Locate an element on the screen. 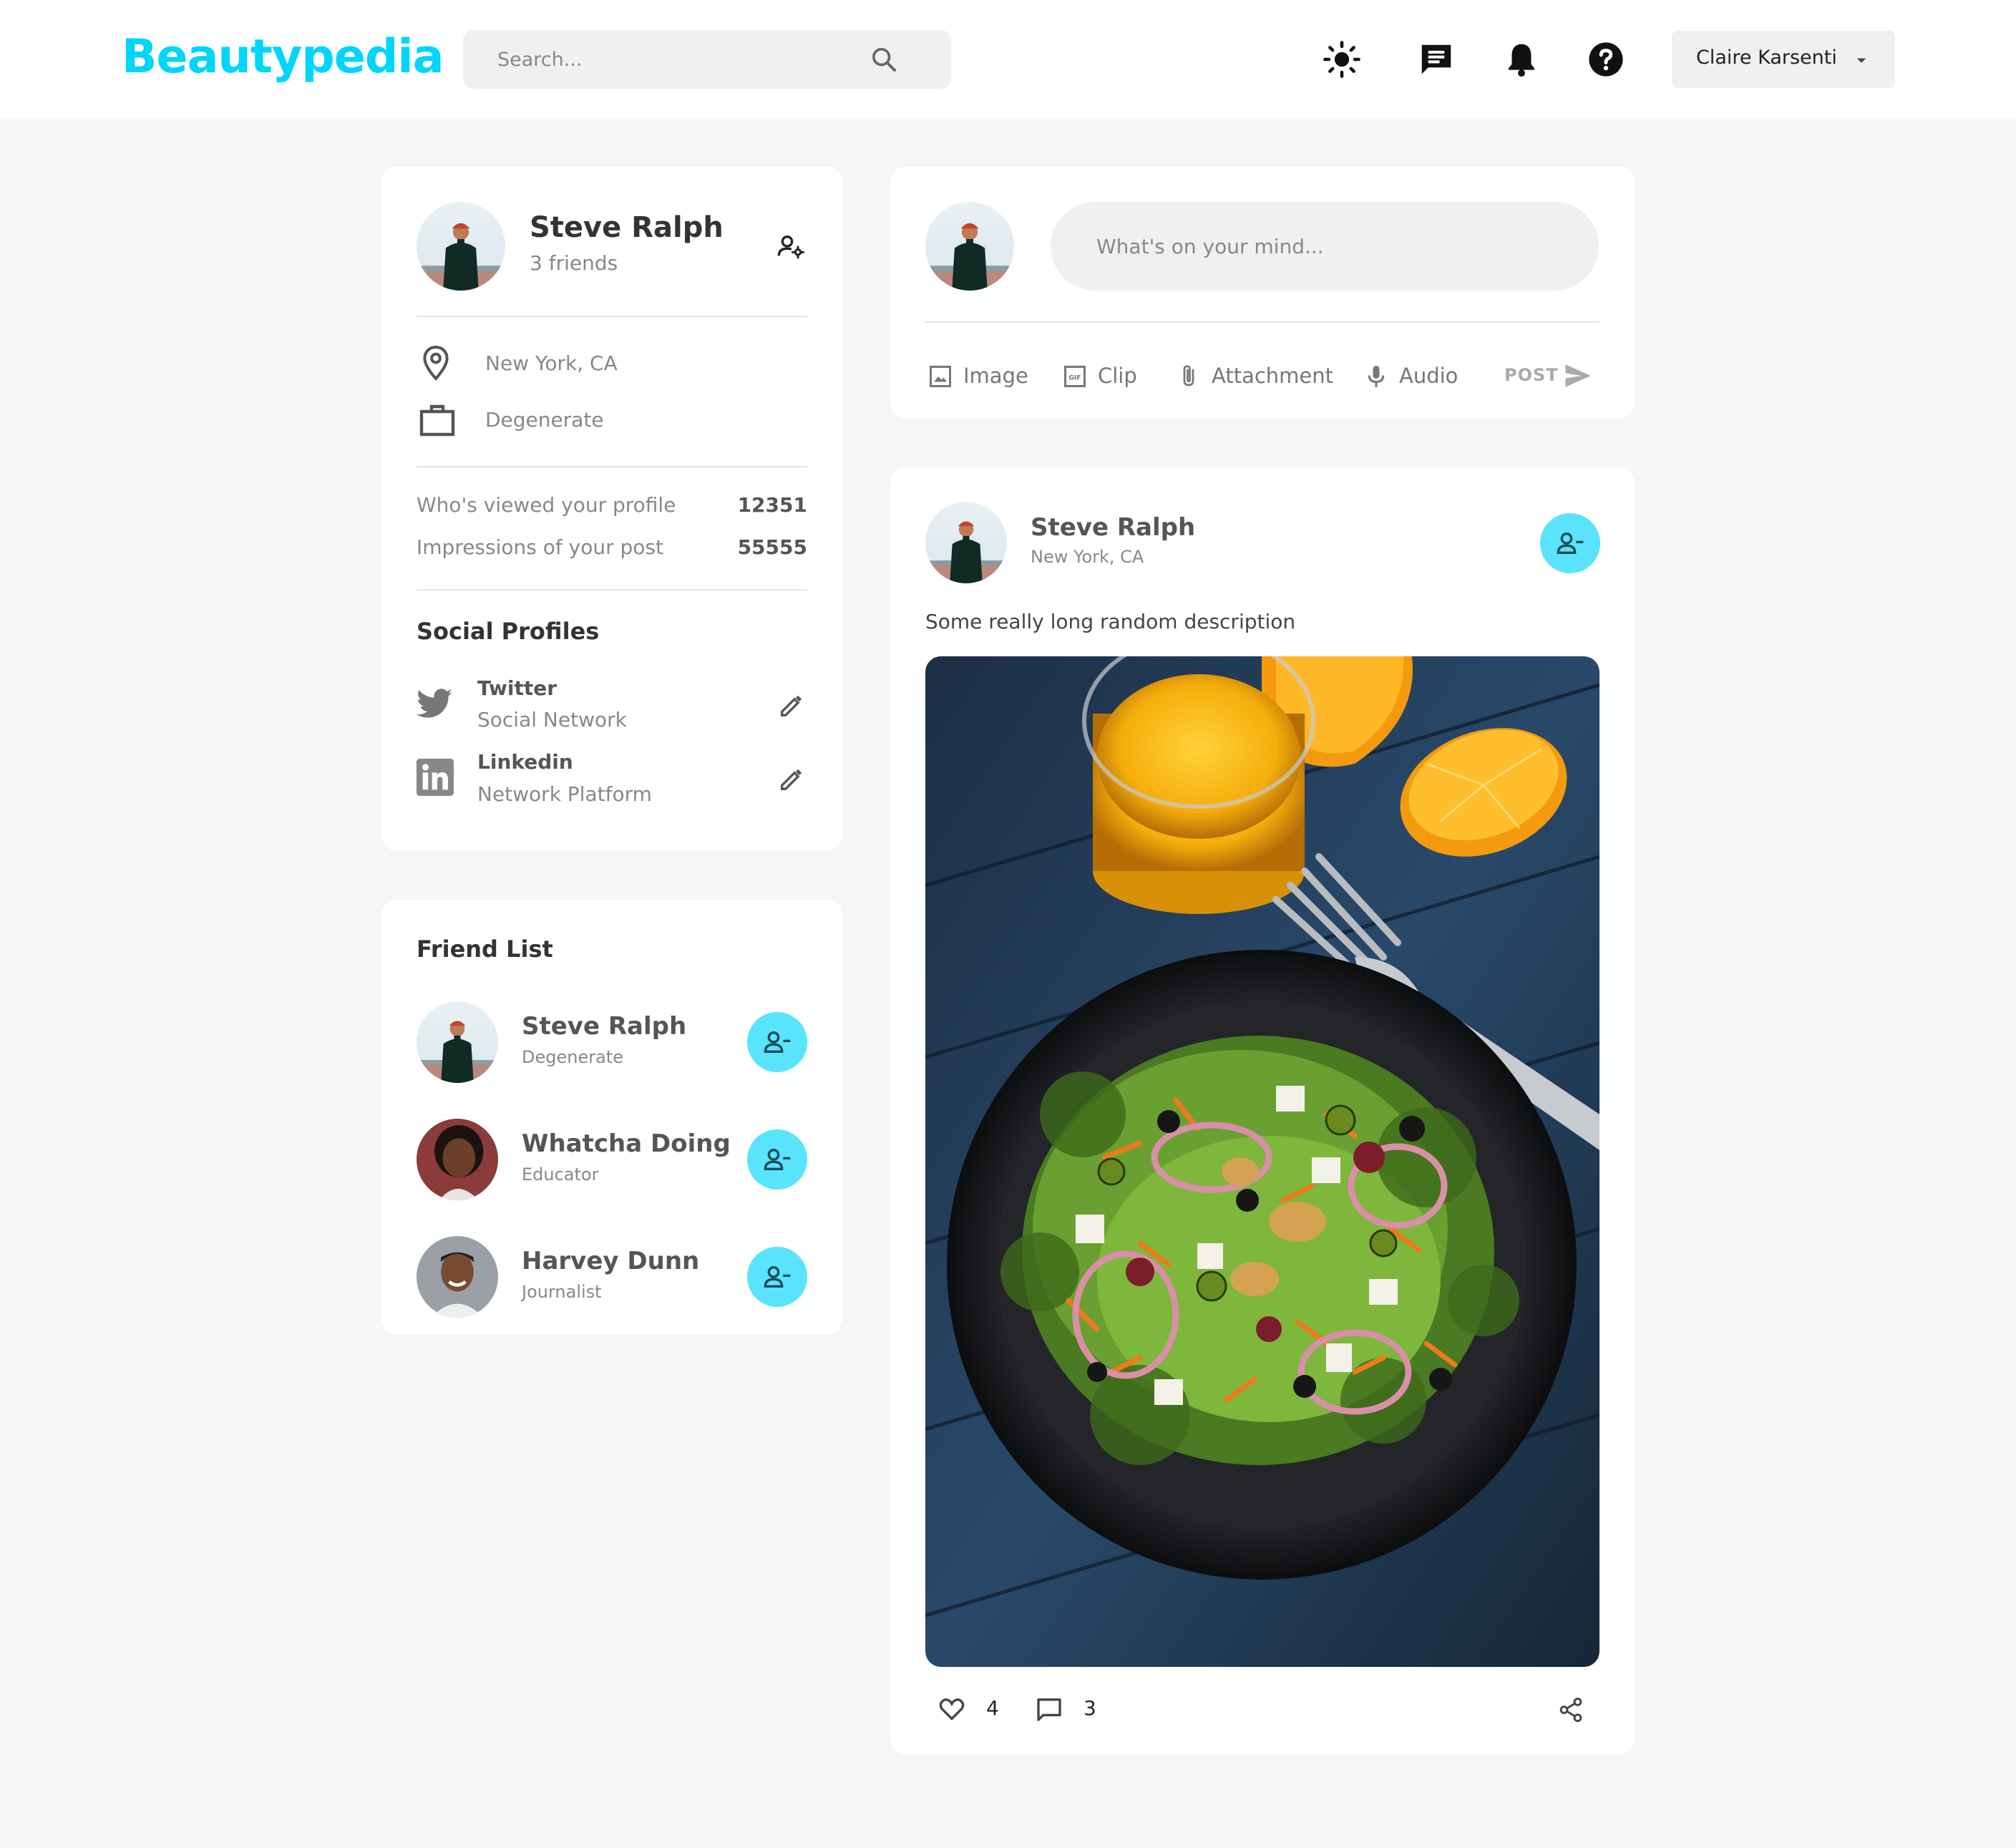 This screenshot has height=1848, width=2016. post-label: POST is located at coordinates (1532, 375).